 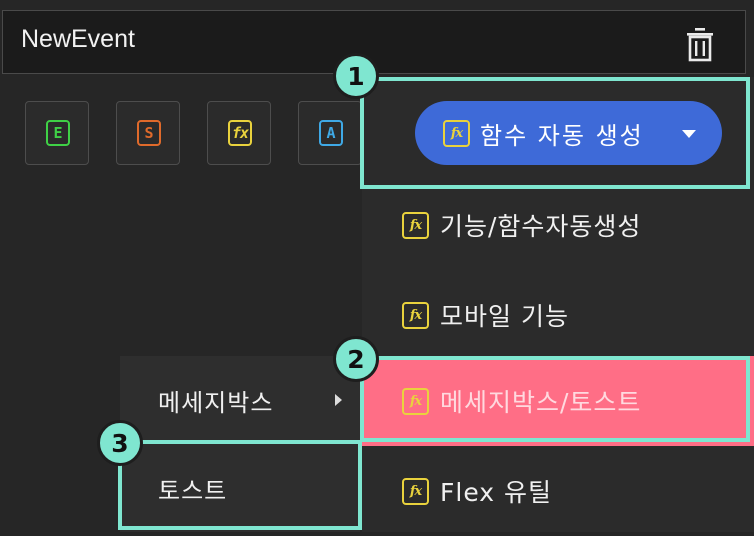 I want to click on menu-item-mobile: fx 모바일 기능, so click(x=558, y=315).